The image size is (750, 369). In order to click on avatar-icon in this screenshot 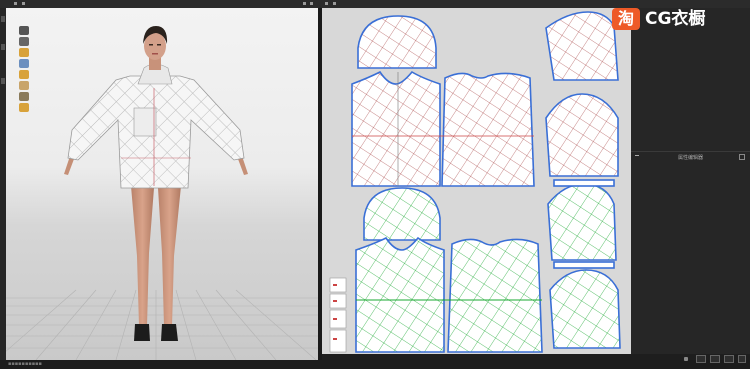, I will do `click(24, 74)`.